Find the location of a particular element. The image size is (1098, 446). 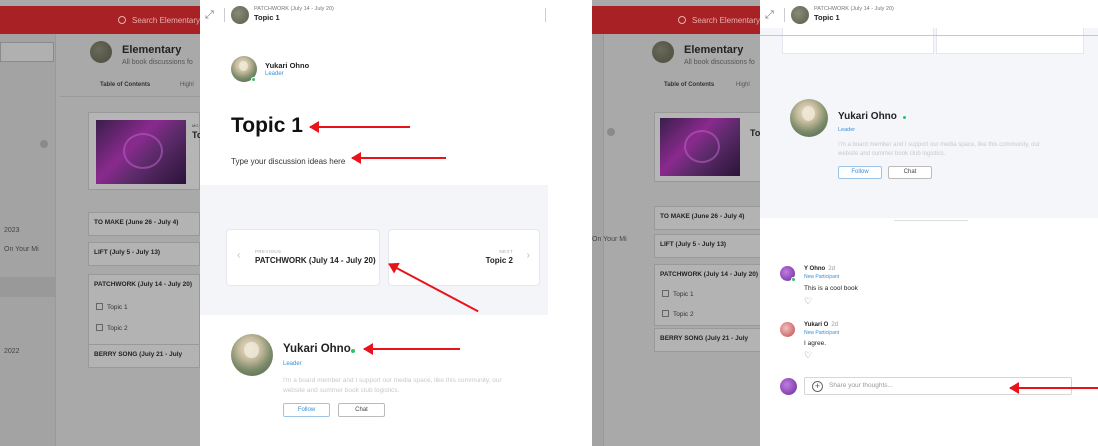

comment-text: I agree. is located at coordinates (815, 343).